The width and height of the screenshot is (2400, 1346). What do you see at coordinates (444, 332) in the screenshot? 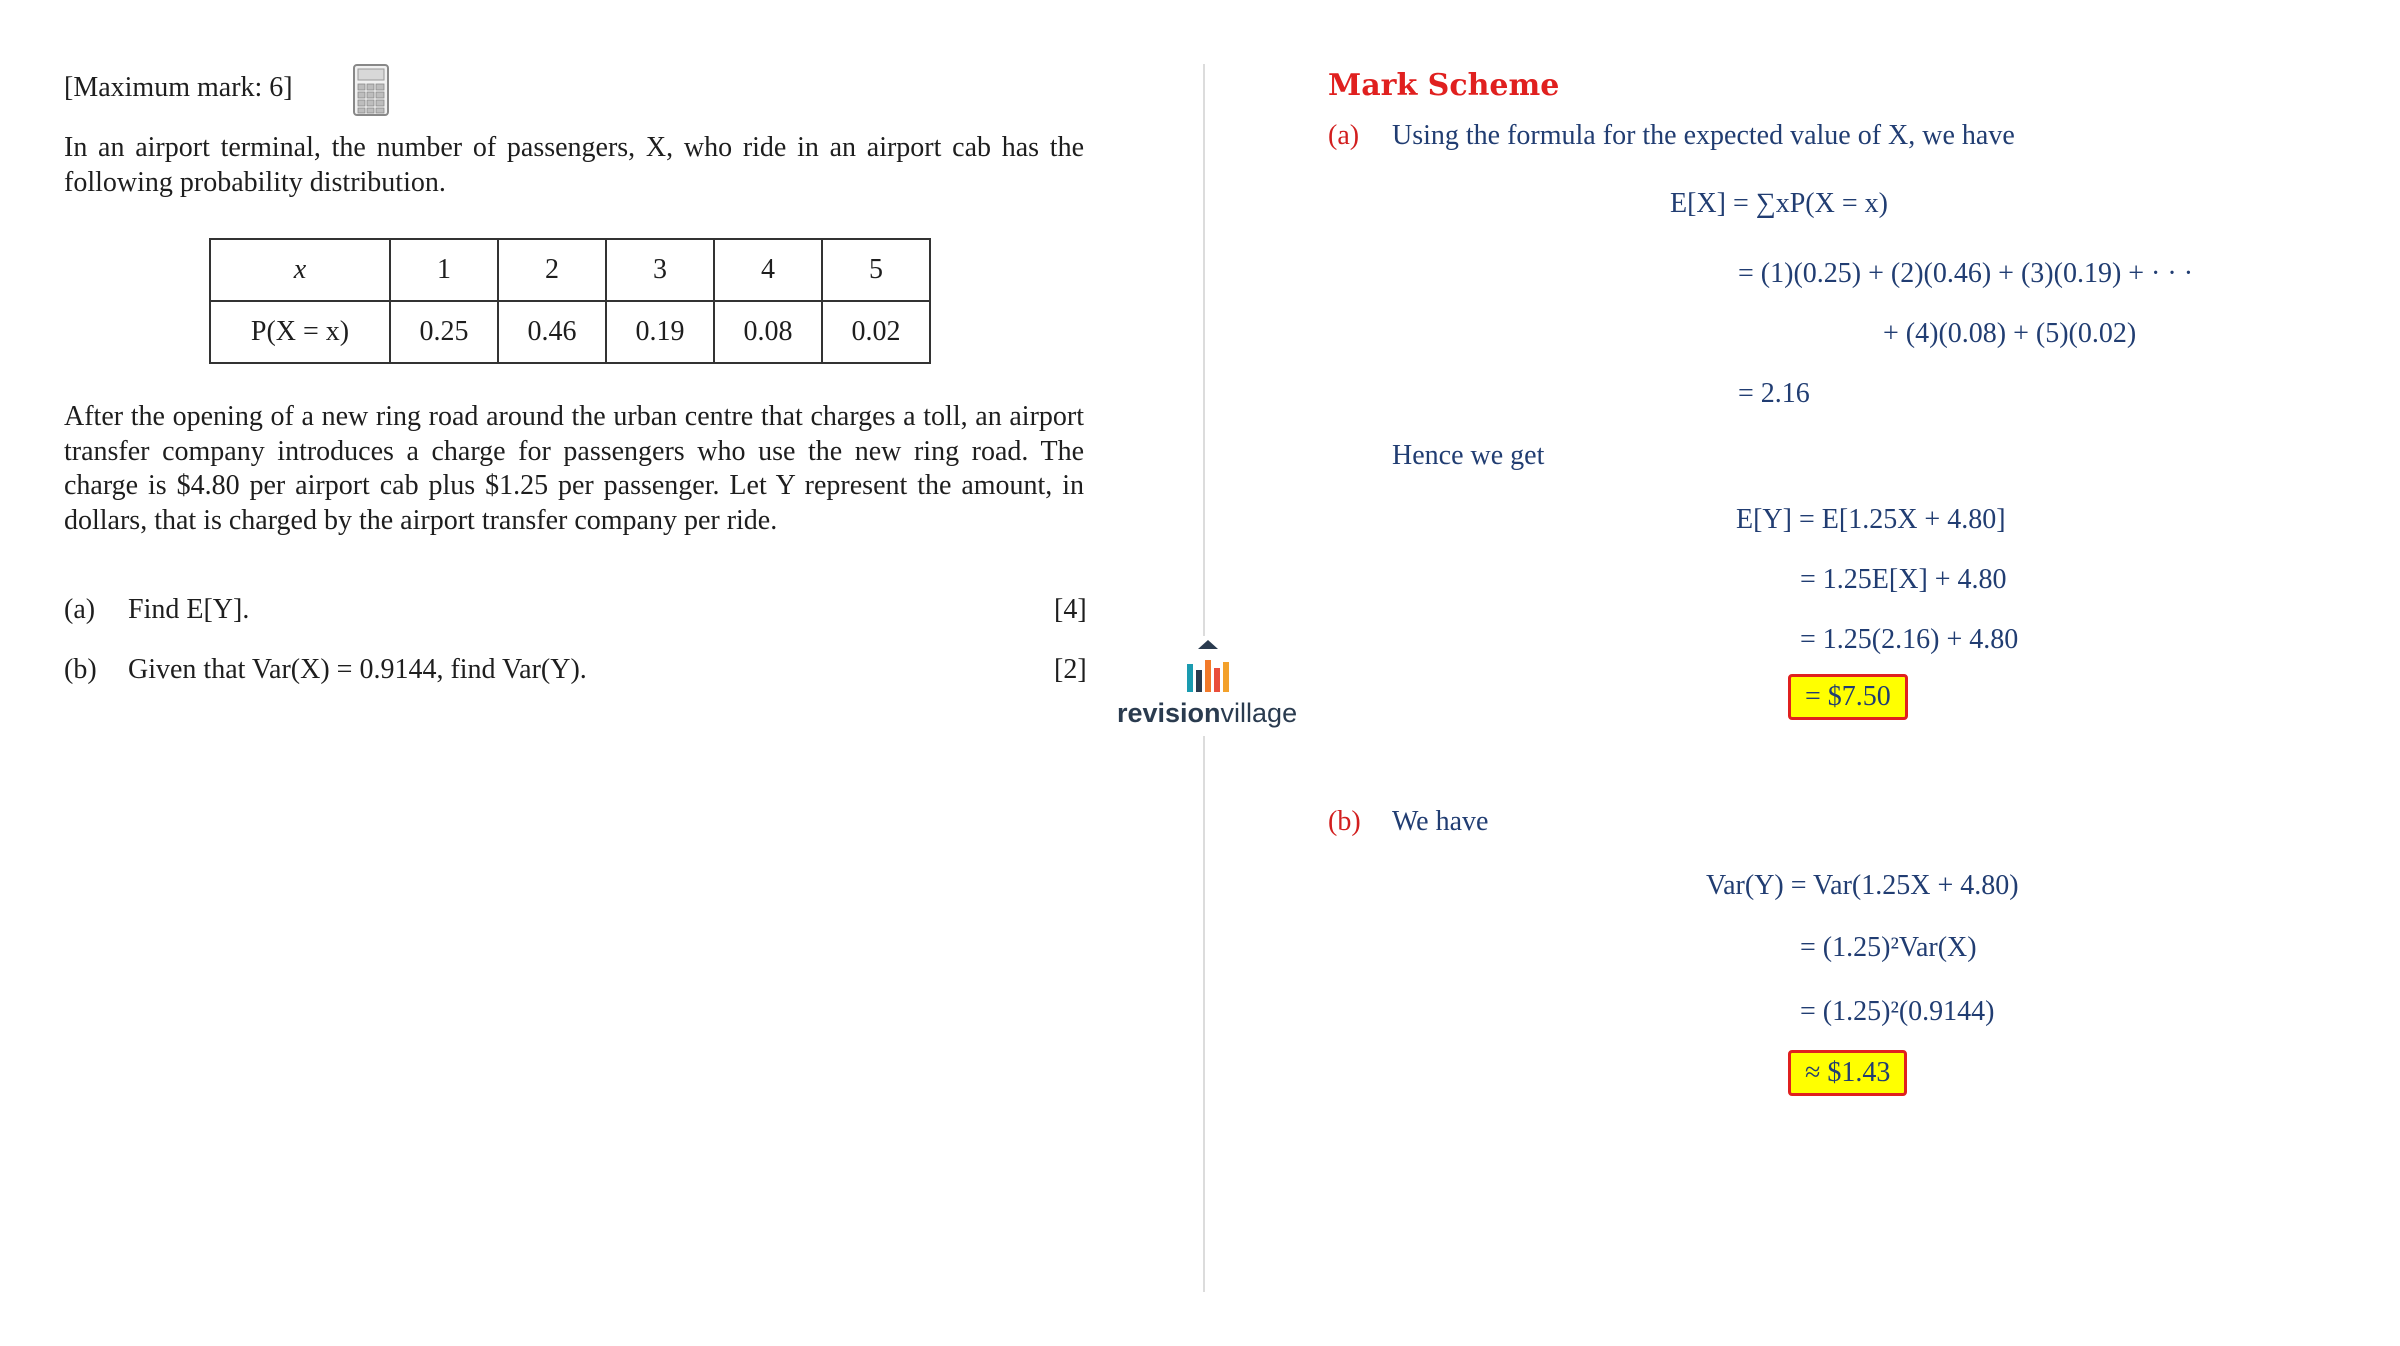
I see `table-cell: 0.25` at bounding box center [444, 332].